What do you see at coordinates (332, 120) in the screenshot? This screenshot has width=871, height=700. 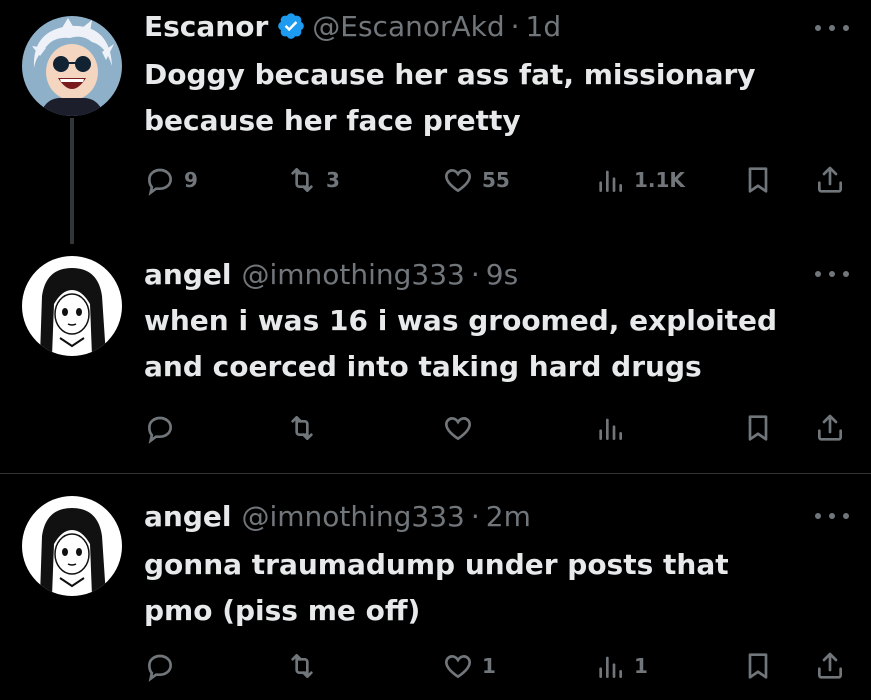 I see `tweet-text-line: because her face pretty` at bounding box center [332, 120].